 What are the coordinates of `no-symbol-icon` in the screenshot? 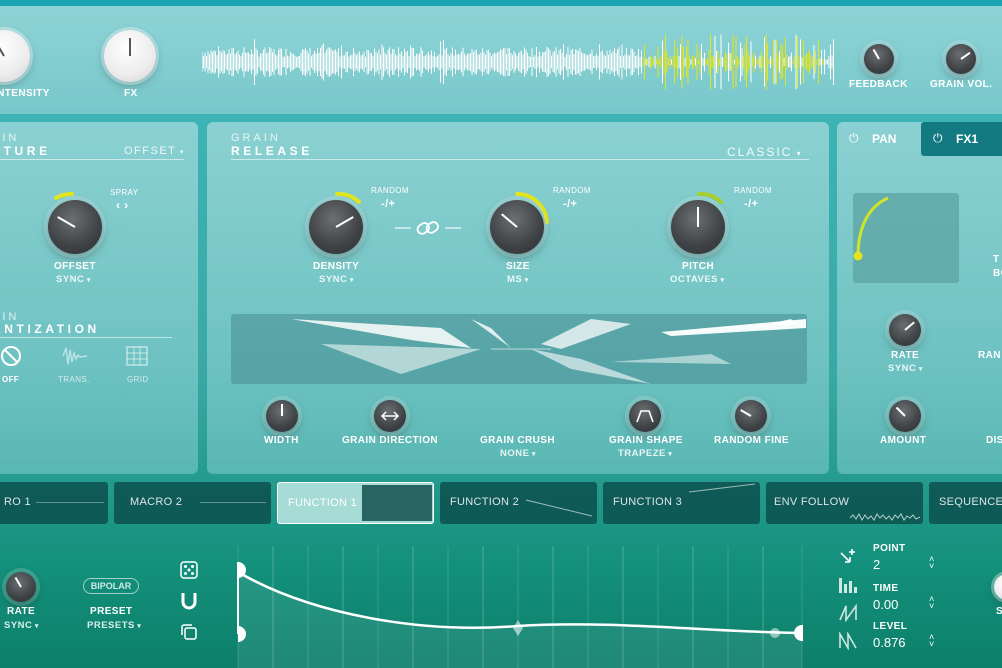 It's located at (11, 356).